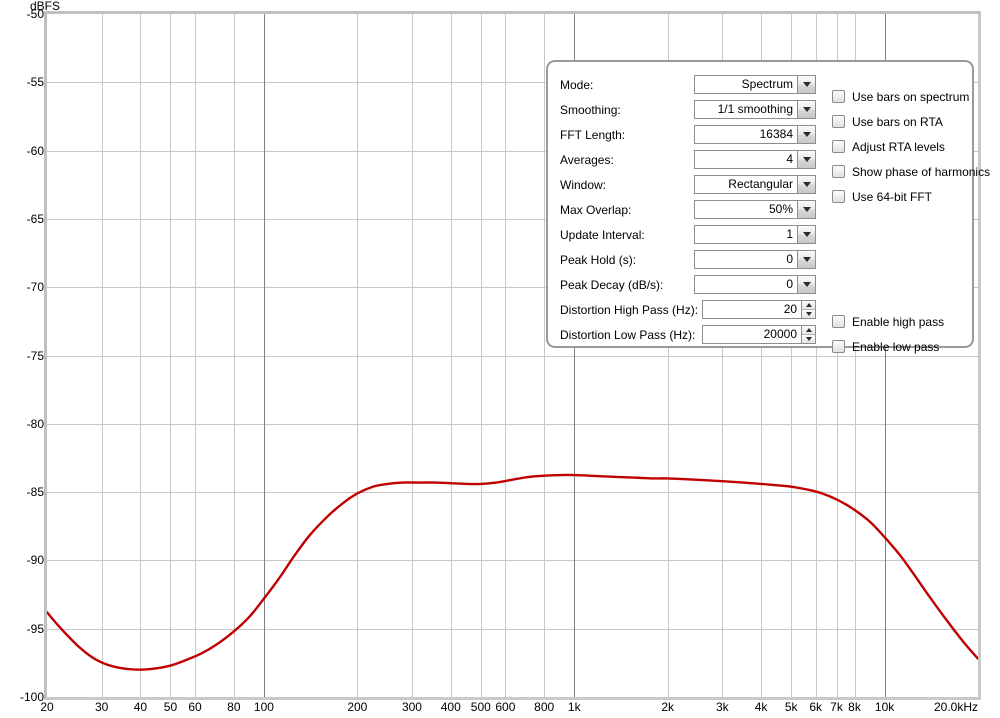  What do you see at coordinates (35, 628) in the screenshot?
I see `y-axis-tick-label: -95` at bounding box center [35, 628].